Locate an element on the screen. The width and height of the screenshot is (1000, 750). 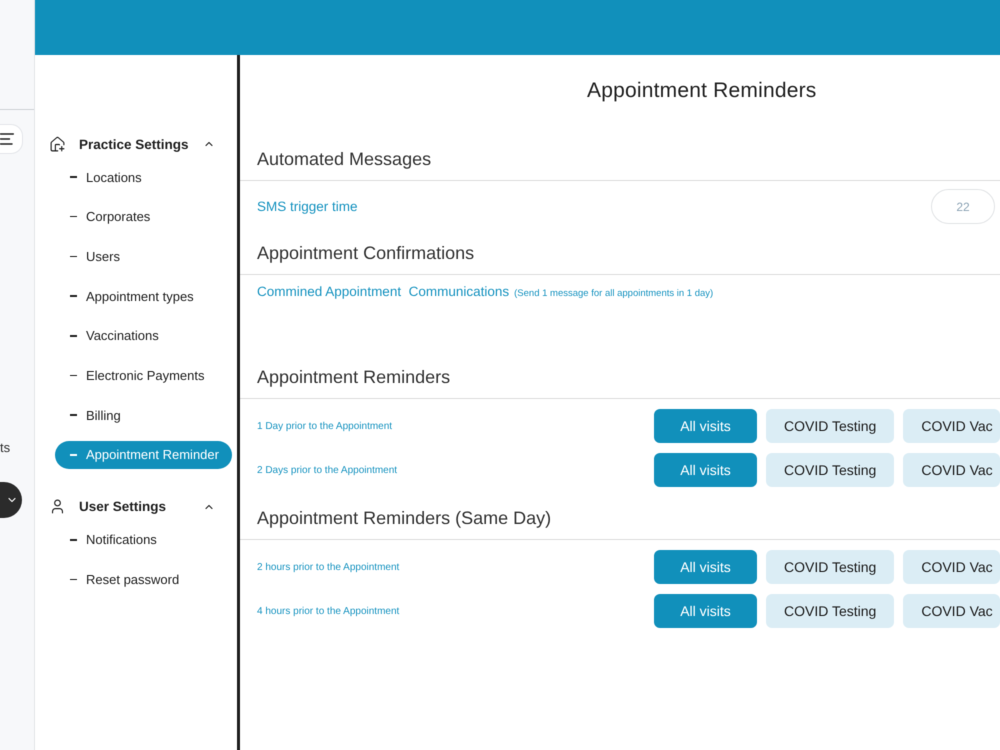
menu-button is located at coordinates (11, 139).